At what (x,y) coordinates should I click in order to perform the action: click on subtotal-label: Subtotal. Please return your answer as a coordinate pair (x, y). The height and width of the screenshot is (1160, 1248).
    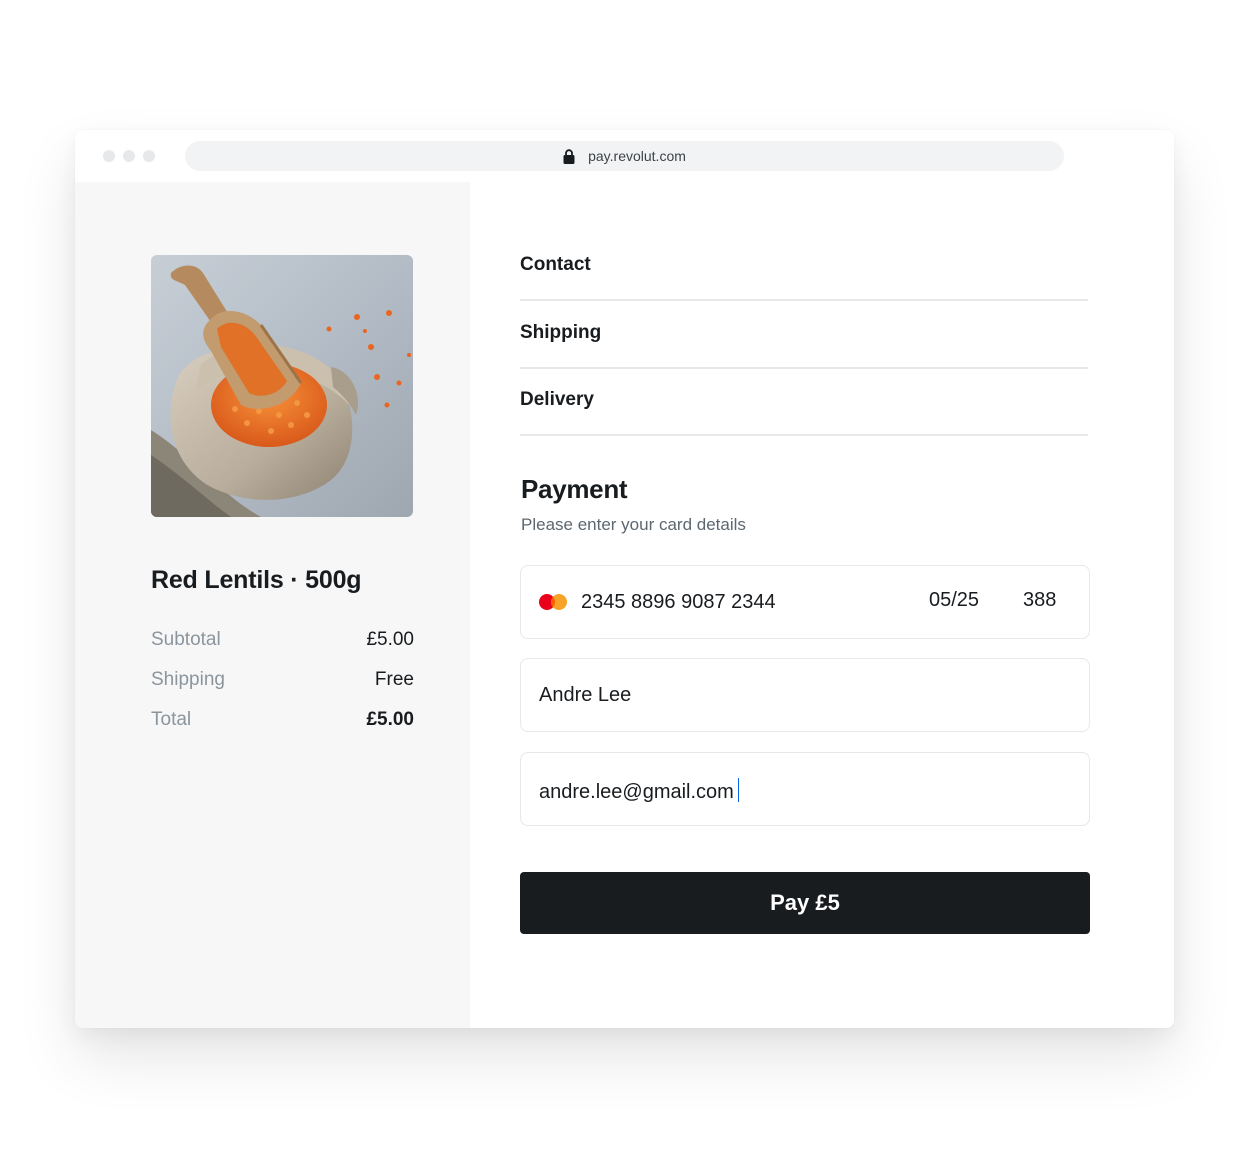
    Looking at the image, I should click on (186, 639).